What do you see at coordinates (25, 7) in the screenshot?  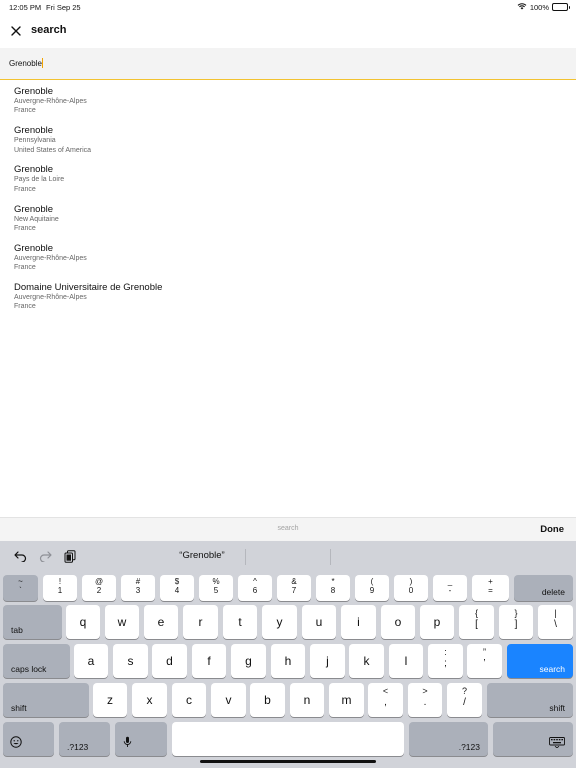 I see `status-time: 12:05 PM` at bounding box center [25, 7].